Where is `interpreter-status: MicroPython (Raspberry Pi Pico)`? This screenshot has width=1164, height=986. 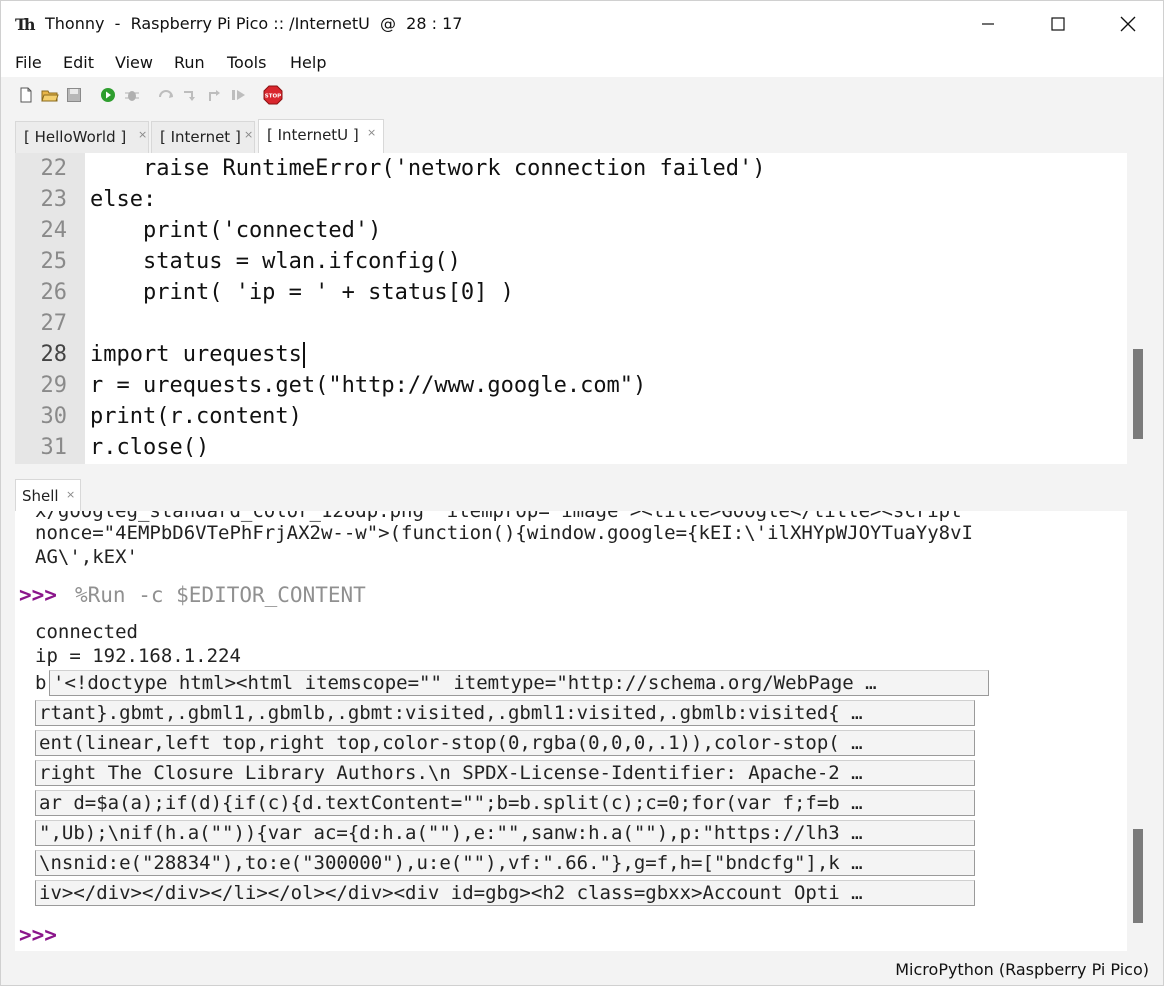
interpreter-status: MicroPython (Raspberry Pi Pico) is located at coordinates (1022, 969).